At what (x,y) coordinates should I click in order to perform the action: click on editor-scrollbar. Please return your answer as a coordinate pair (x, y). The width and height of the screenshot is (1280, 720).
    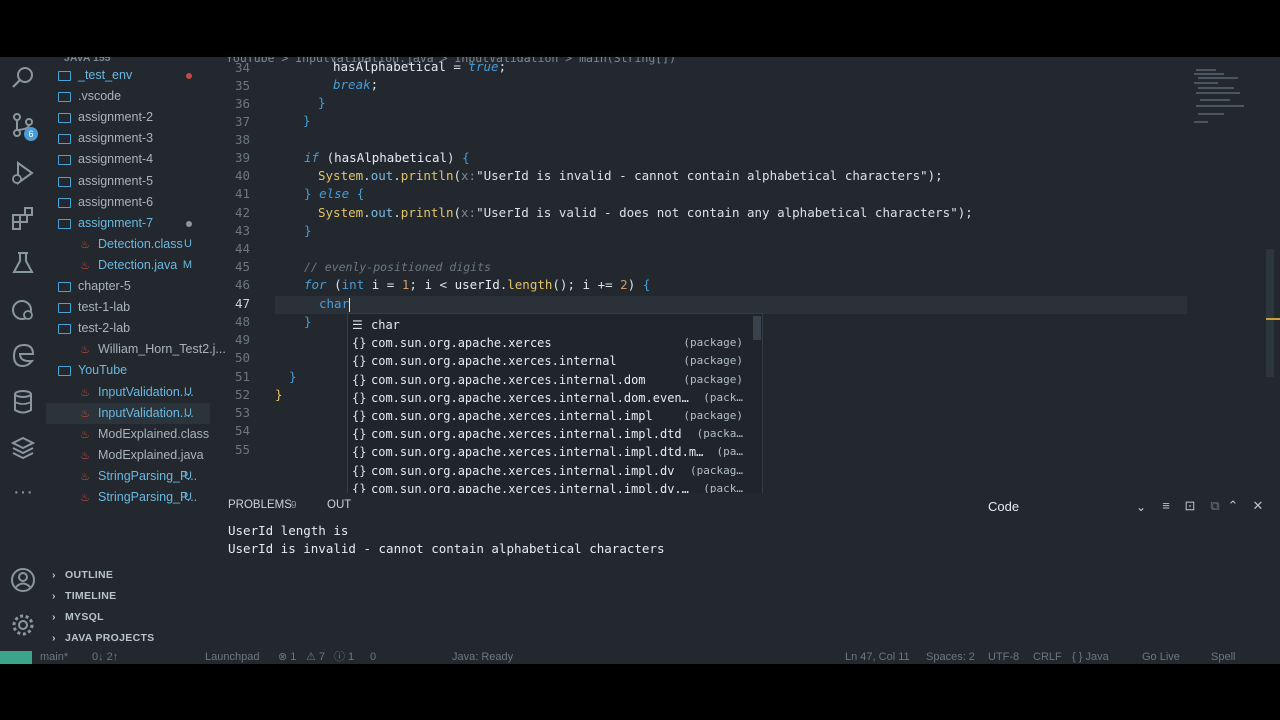
    Looking at the image, I should click on (1270, 313).